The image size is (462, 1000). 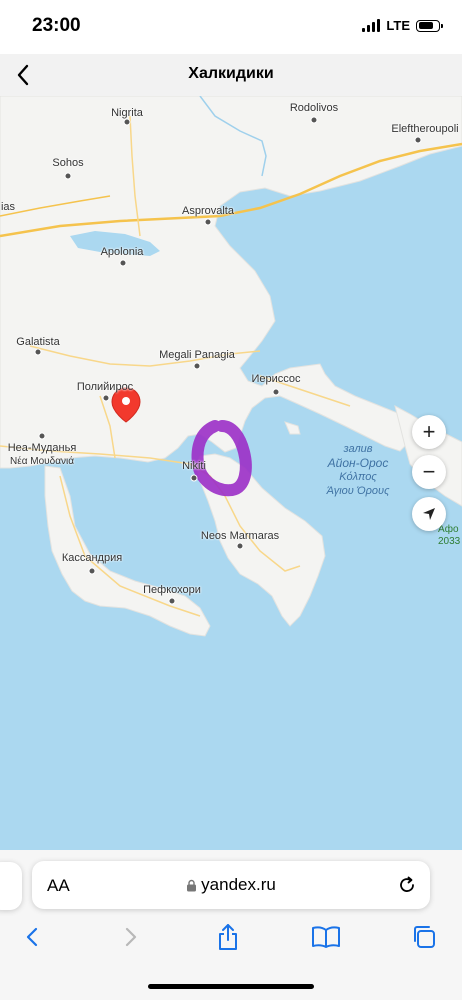 What do you see at coordinates (127, 113) in the screenshot?
I see `place-label: Nigrita` at bounding box center [127, 113].